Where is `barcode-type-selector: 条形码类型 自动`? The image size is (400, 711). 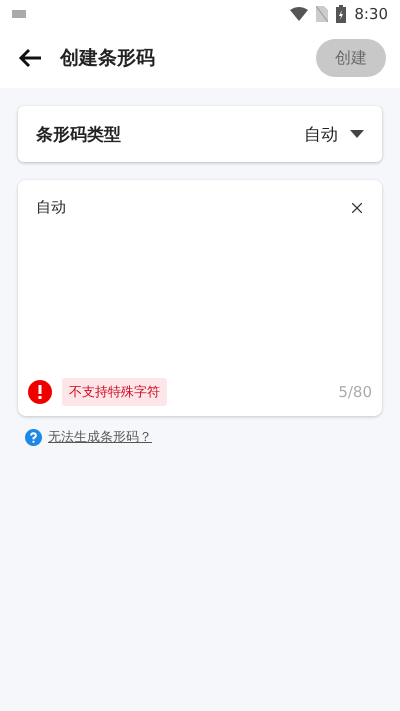 barcode-type-selector: 条形码类型 自动 is located at coordinates (200, 134).